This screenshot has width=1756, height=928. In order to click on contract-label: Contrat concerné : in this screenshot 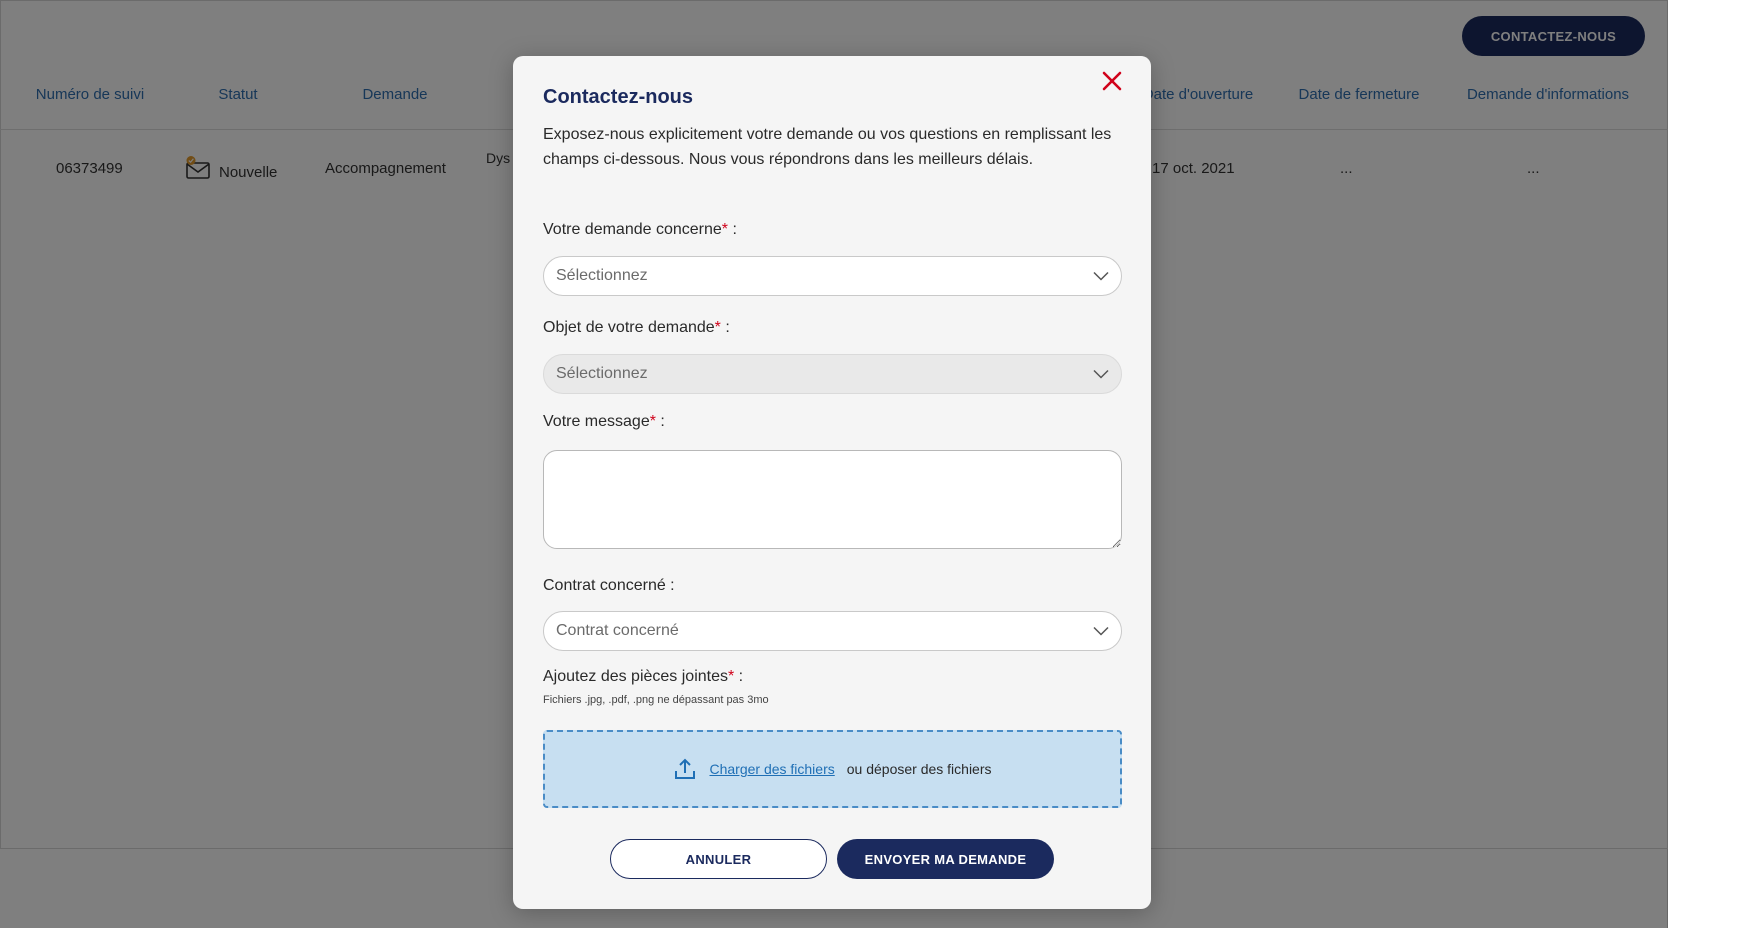, I will do `click(609, 585)`.